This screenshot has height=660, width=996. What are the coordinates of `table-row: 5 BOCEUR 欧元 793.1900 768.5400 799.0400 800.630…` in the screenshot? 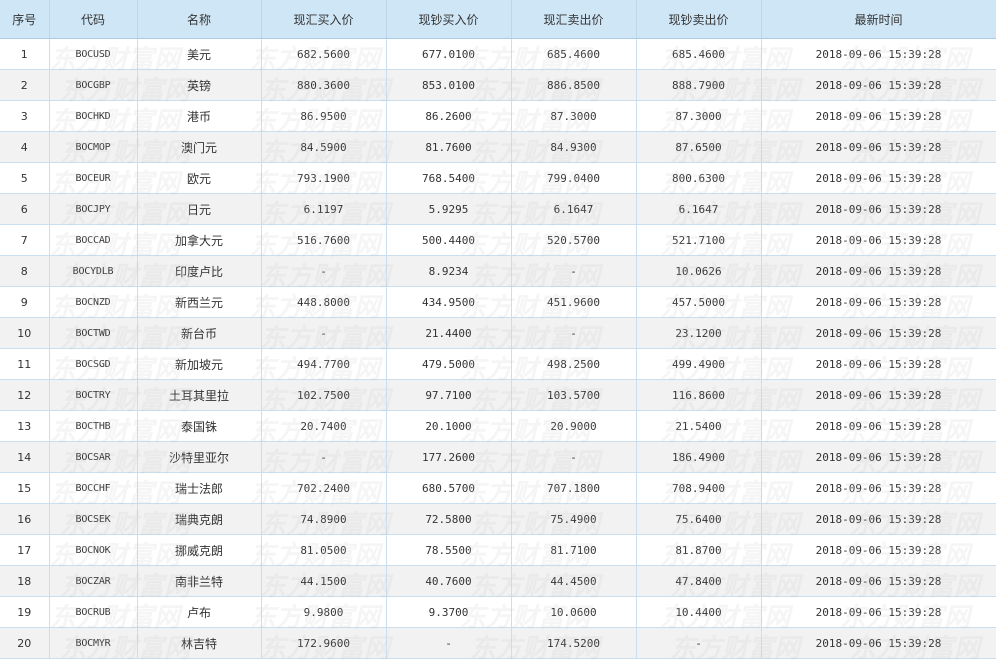 It's located at (498, 178).